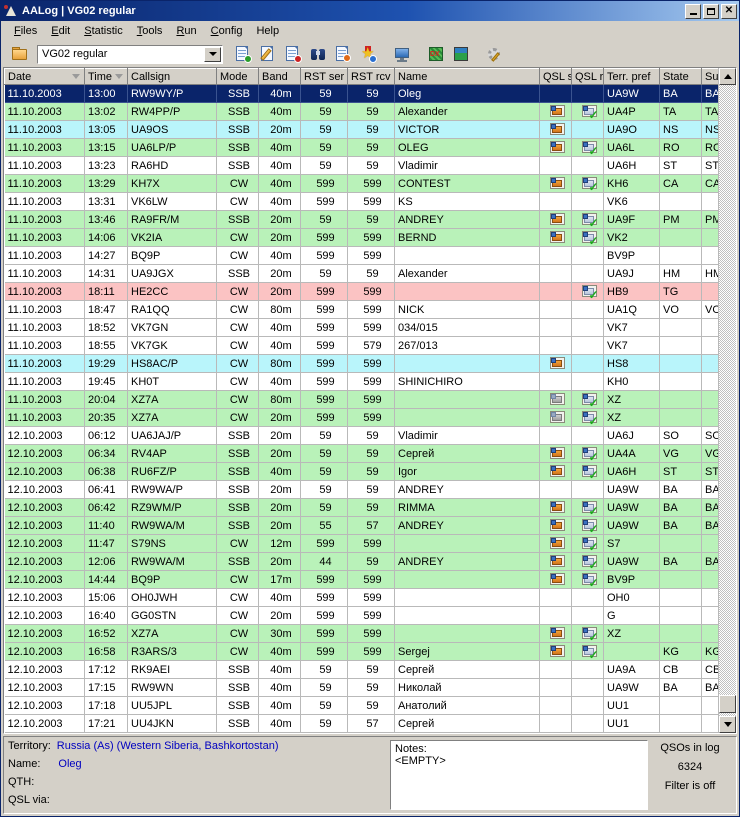  I want to click on monitor-button, so click(402, 54).